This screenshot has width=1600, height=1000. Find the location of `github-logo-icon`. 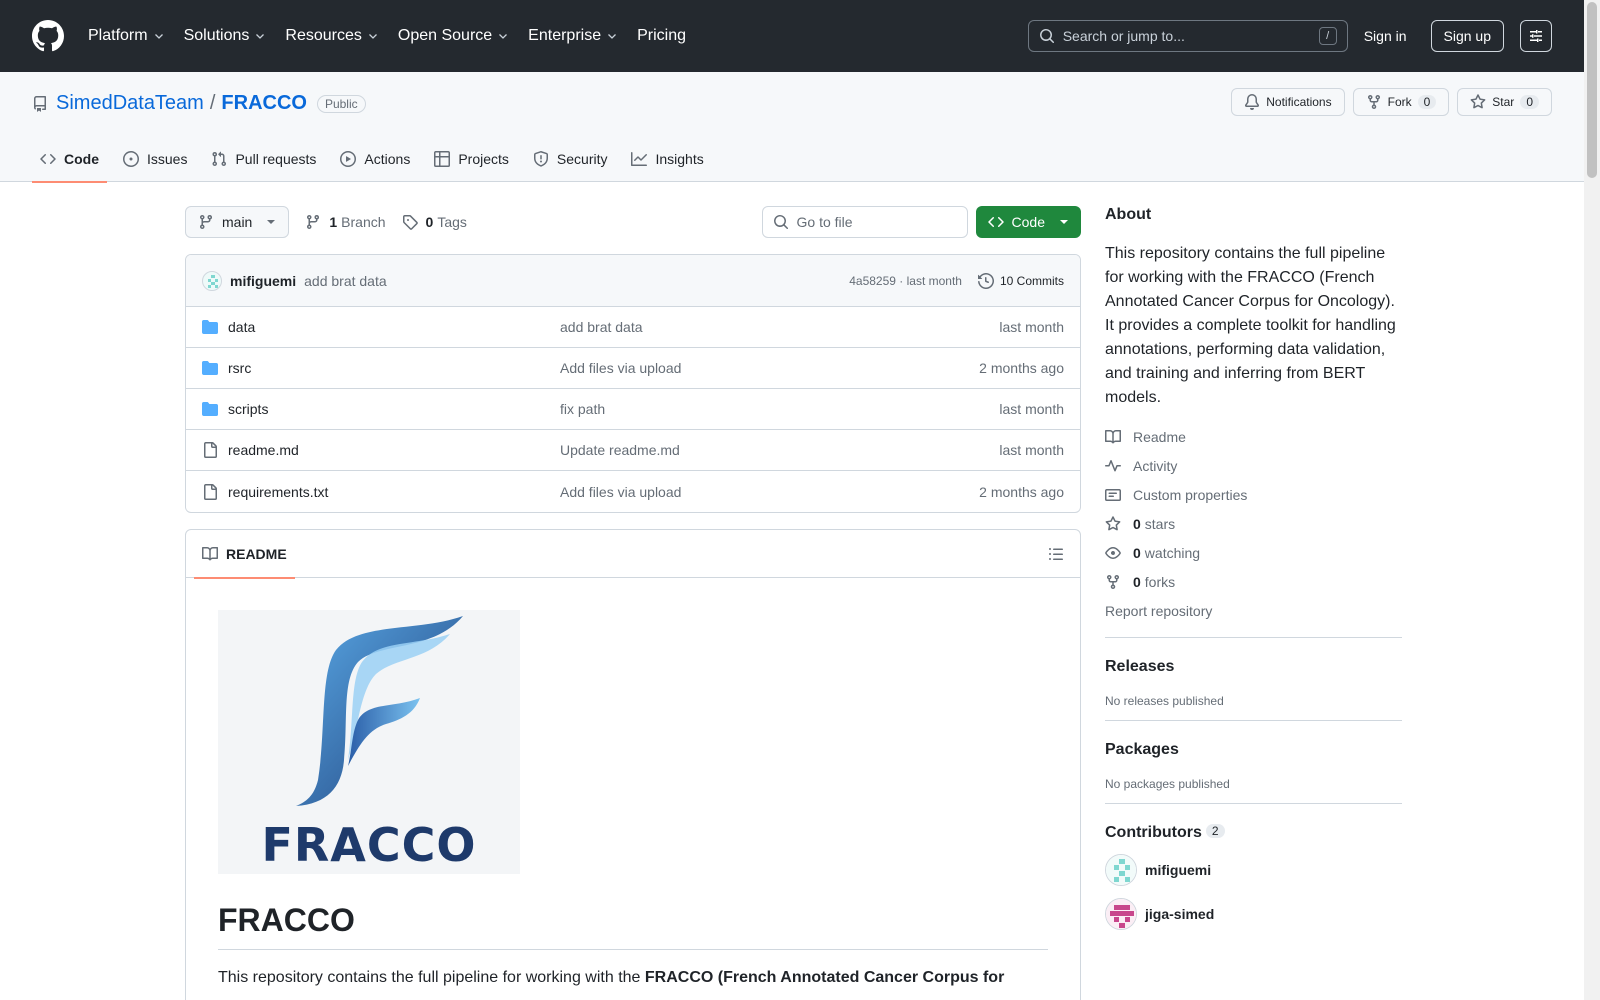

github-logo-icon is located at coordinates (48, 36).